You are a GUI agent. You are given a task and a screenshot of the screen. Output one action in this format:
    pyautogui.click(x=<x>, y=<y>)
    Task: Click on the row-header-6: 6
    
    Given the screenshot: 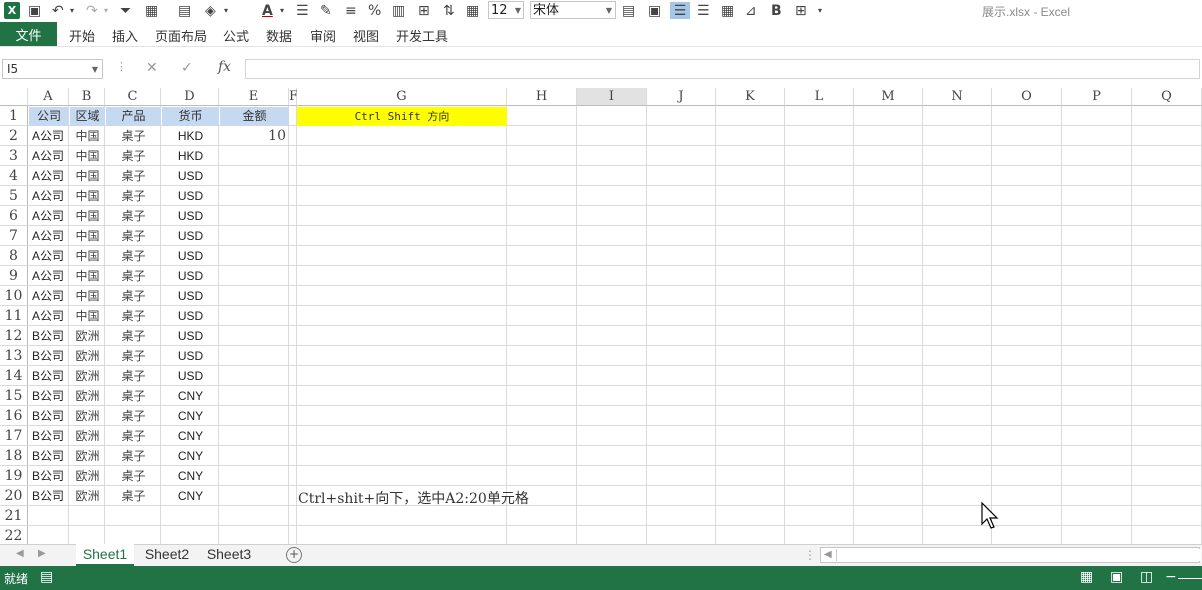 What is the action you would take?
    pyautogui.click(x=14, y=216)
    